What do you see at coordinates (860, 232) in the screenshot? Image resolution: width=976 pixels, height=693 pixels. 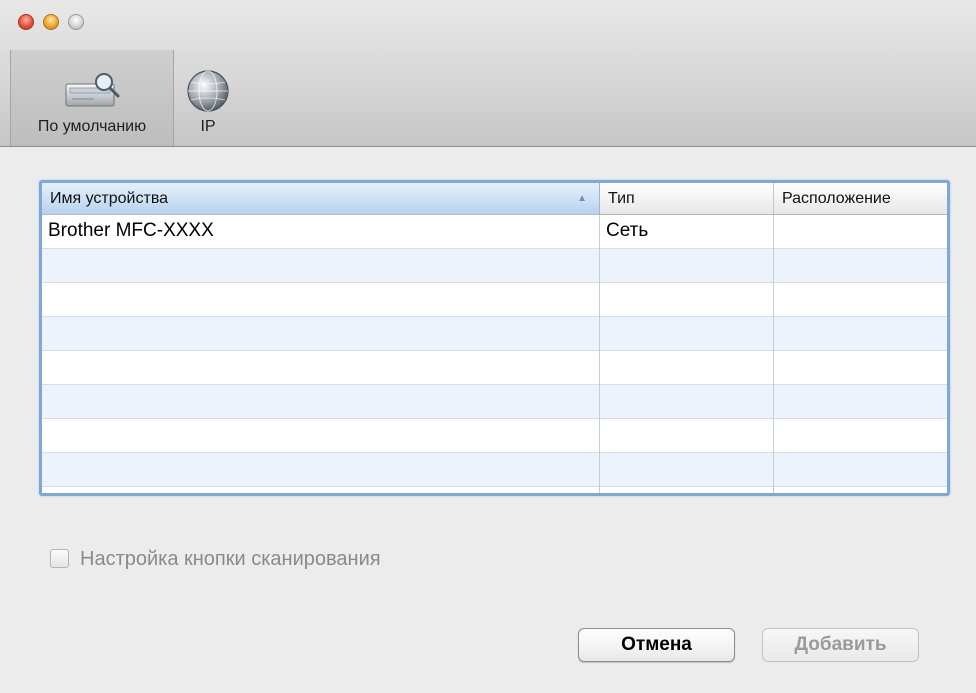 I see `device-location-cell` at bounding box center [860, 232].